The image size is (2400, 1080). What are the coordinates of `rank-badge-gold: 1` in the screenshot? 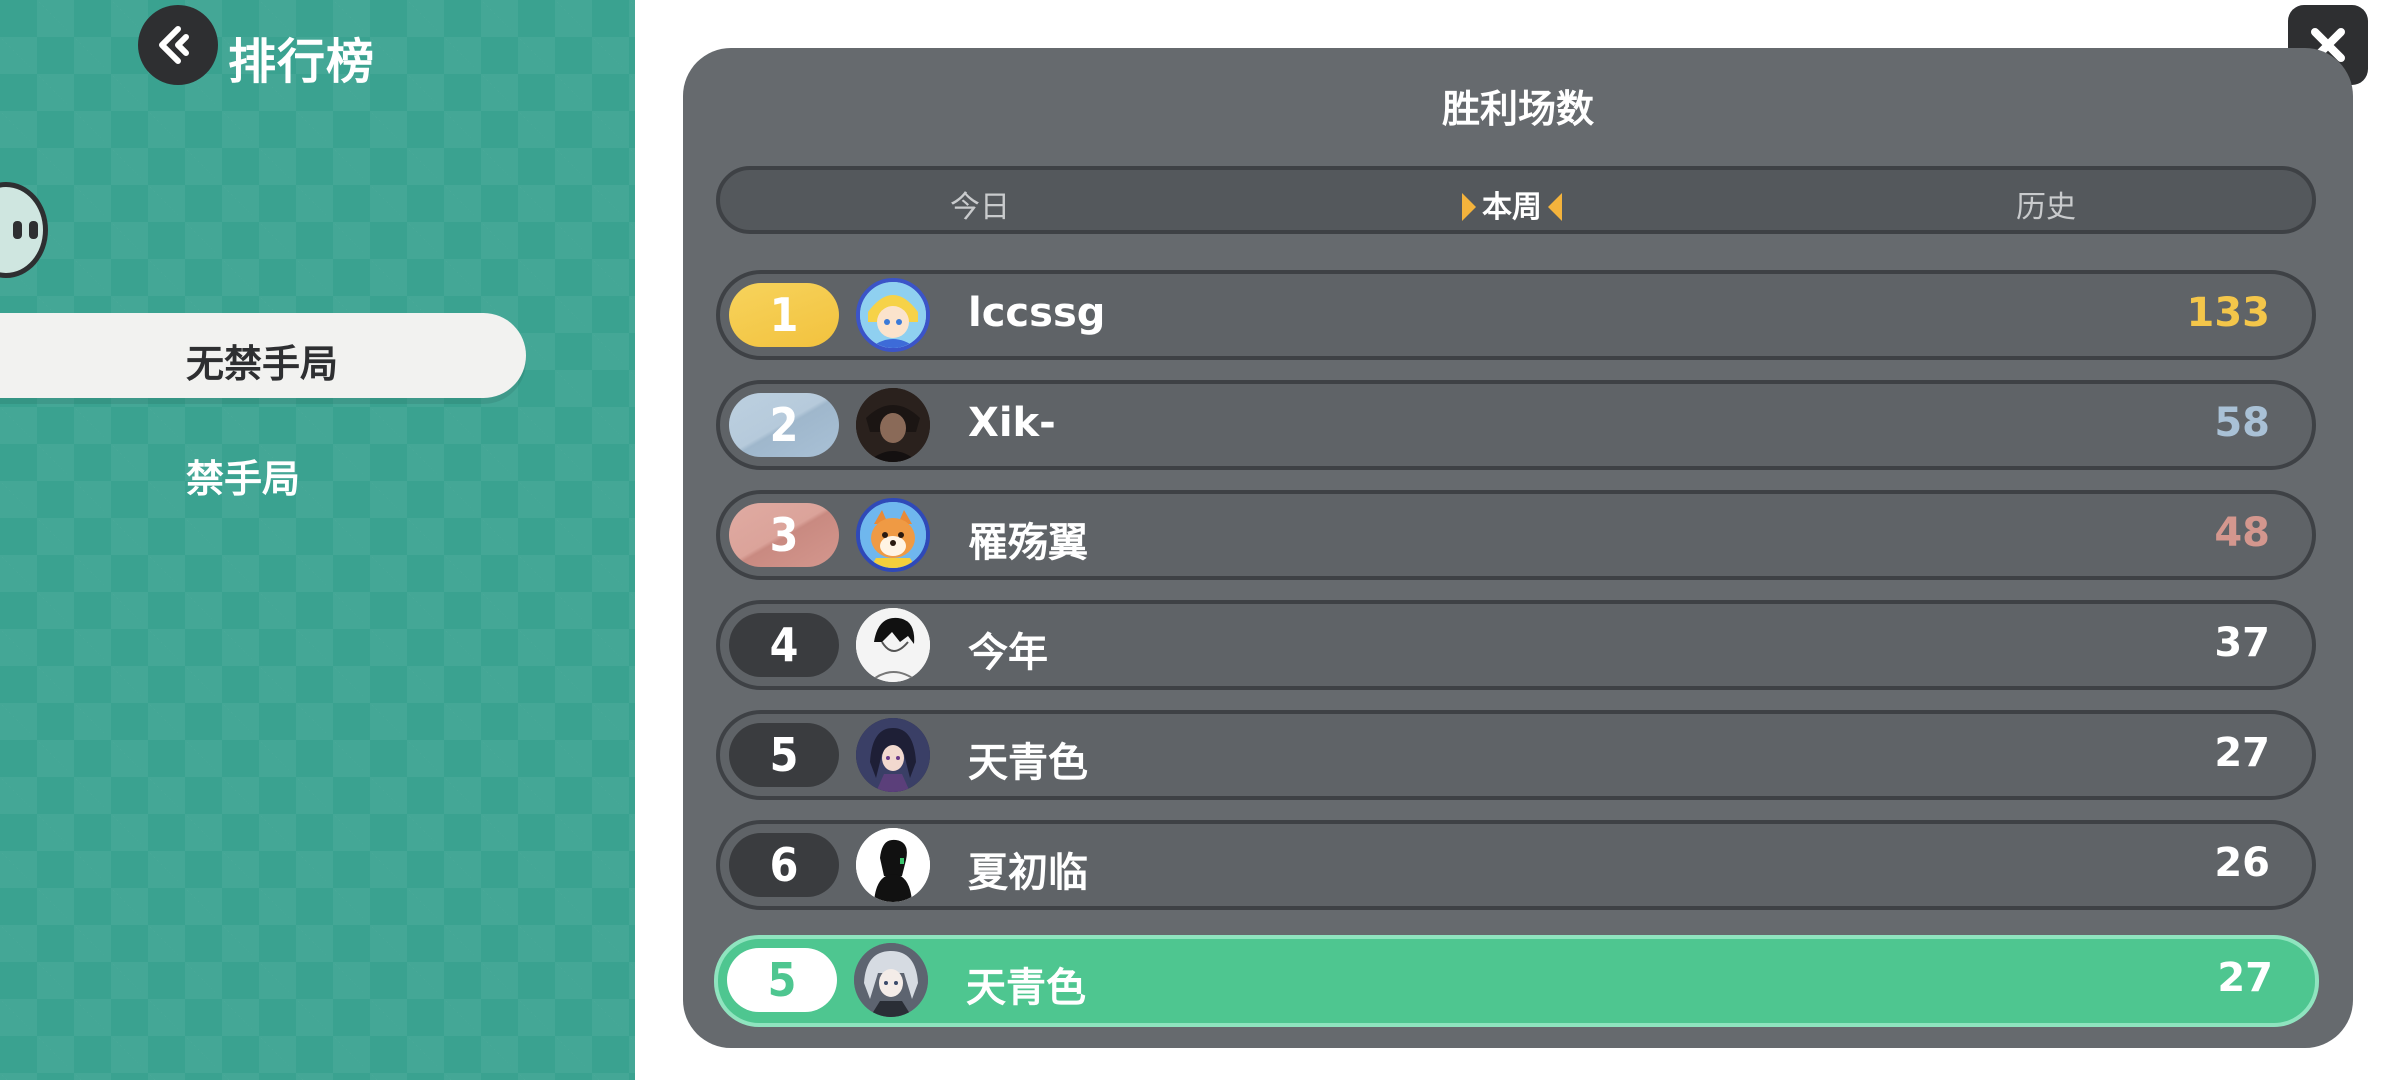 It's located at (784, 315).